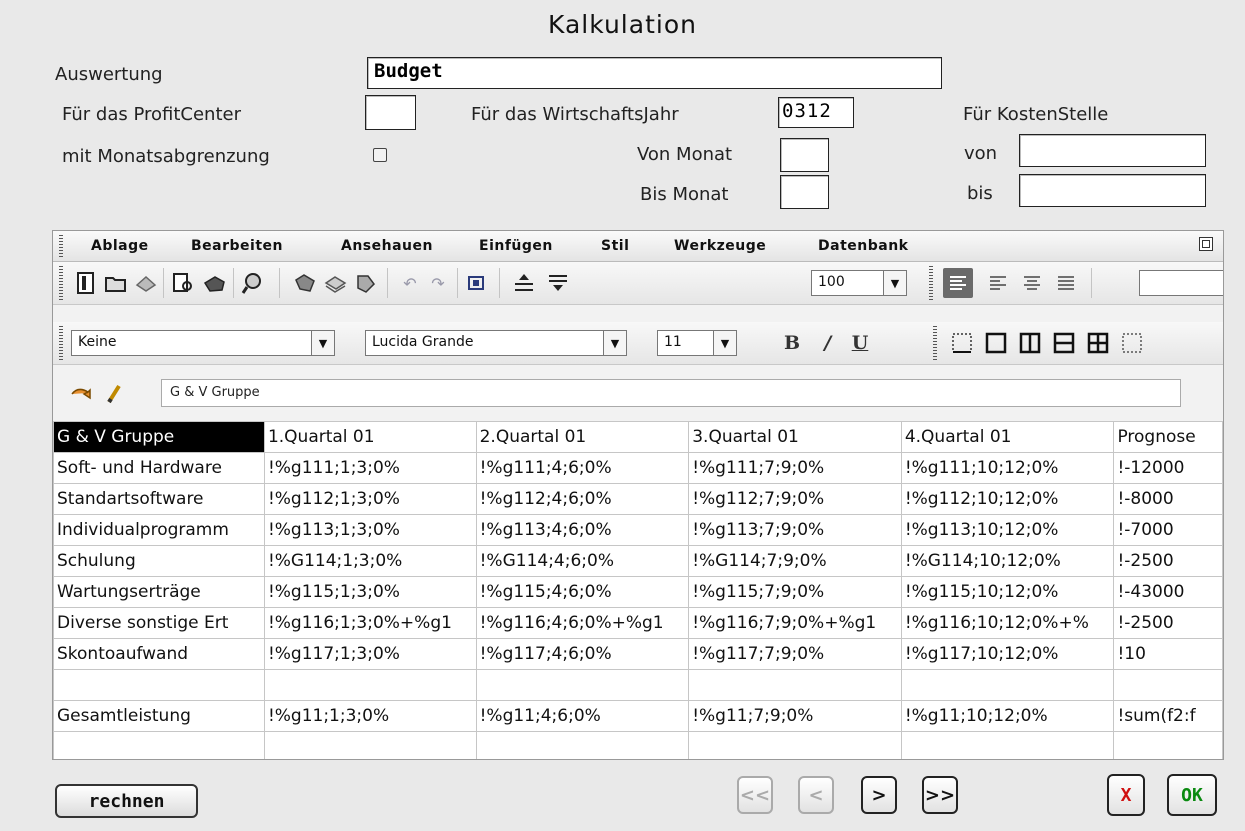  Describe the element at coordinates (615, 246) in the screenshot. I see `menu-stil: Stil` at that location.